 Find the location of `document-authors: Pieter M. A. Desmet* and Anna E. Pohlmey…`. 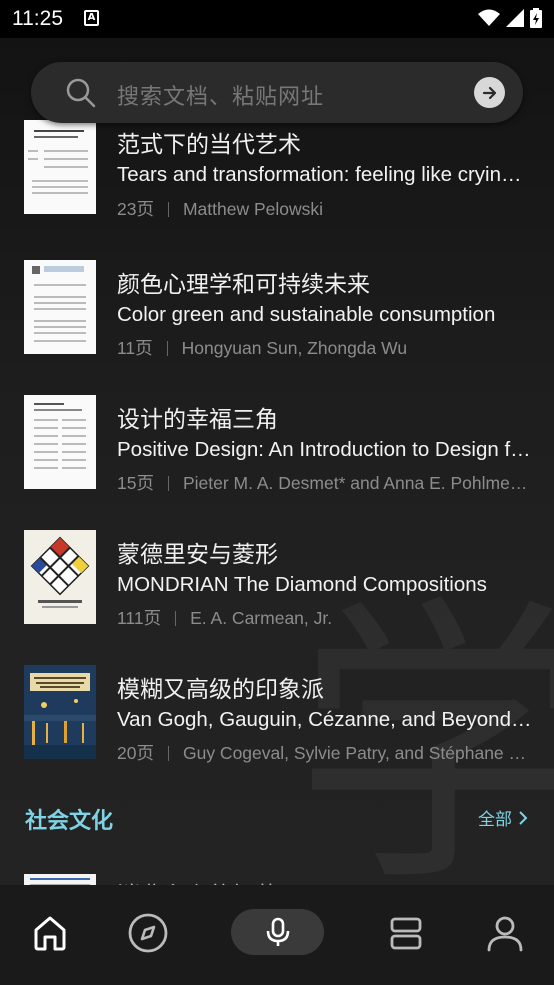

document-authors: Pieter M. A. Desmet* and Anna E. Pohlmey… is located at coordinates (357, 483).